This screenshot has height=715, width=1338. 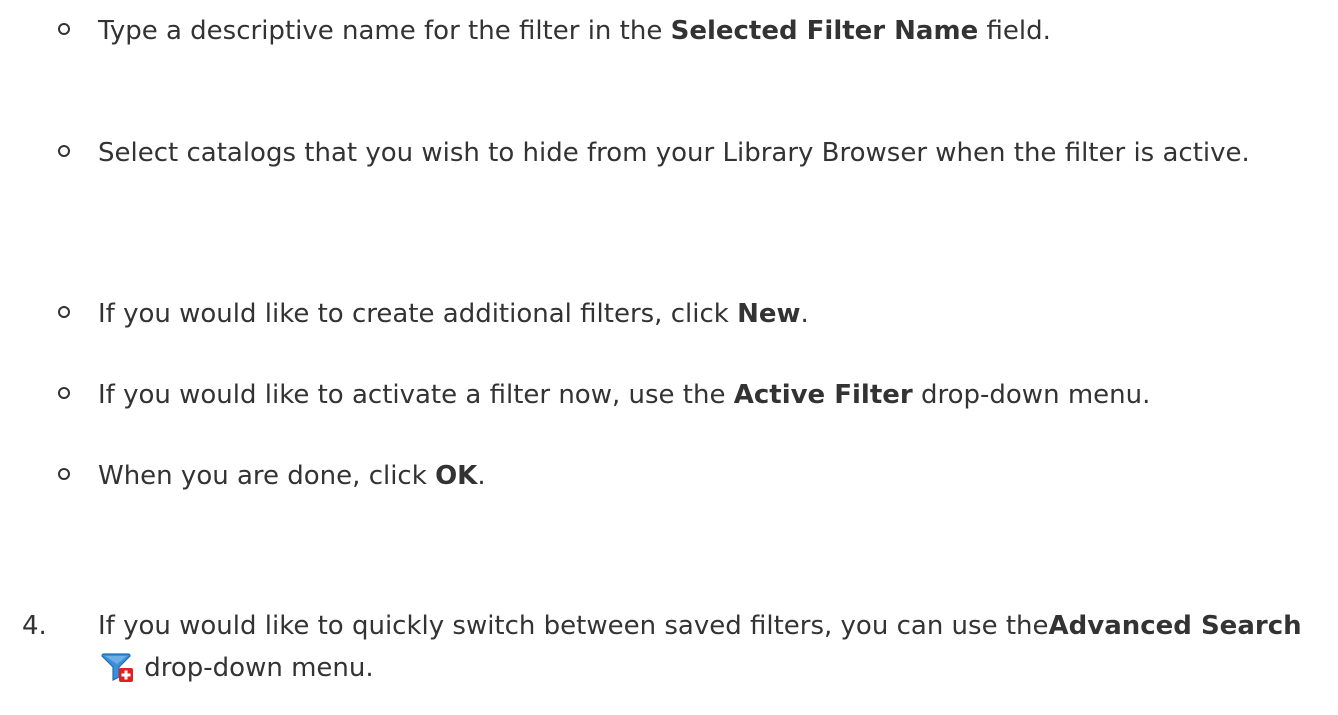 What do you see at coordinates (769, 314) in the screenshot?
I see `ui-term-new: New` at bounding box center [769, 314].